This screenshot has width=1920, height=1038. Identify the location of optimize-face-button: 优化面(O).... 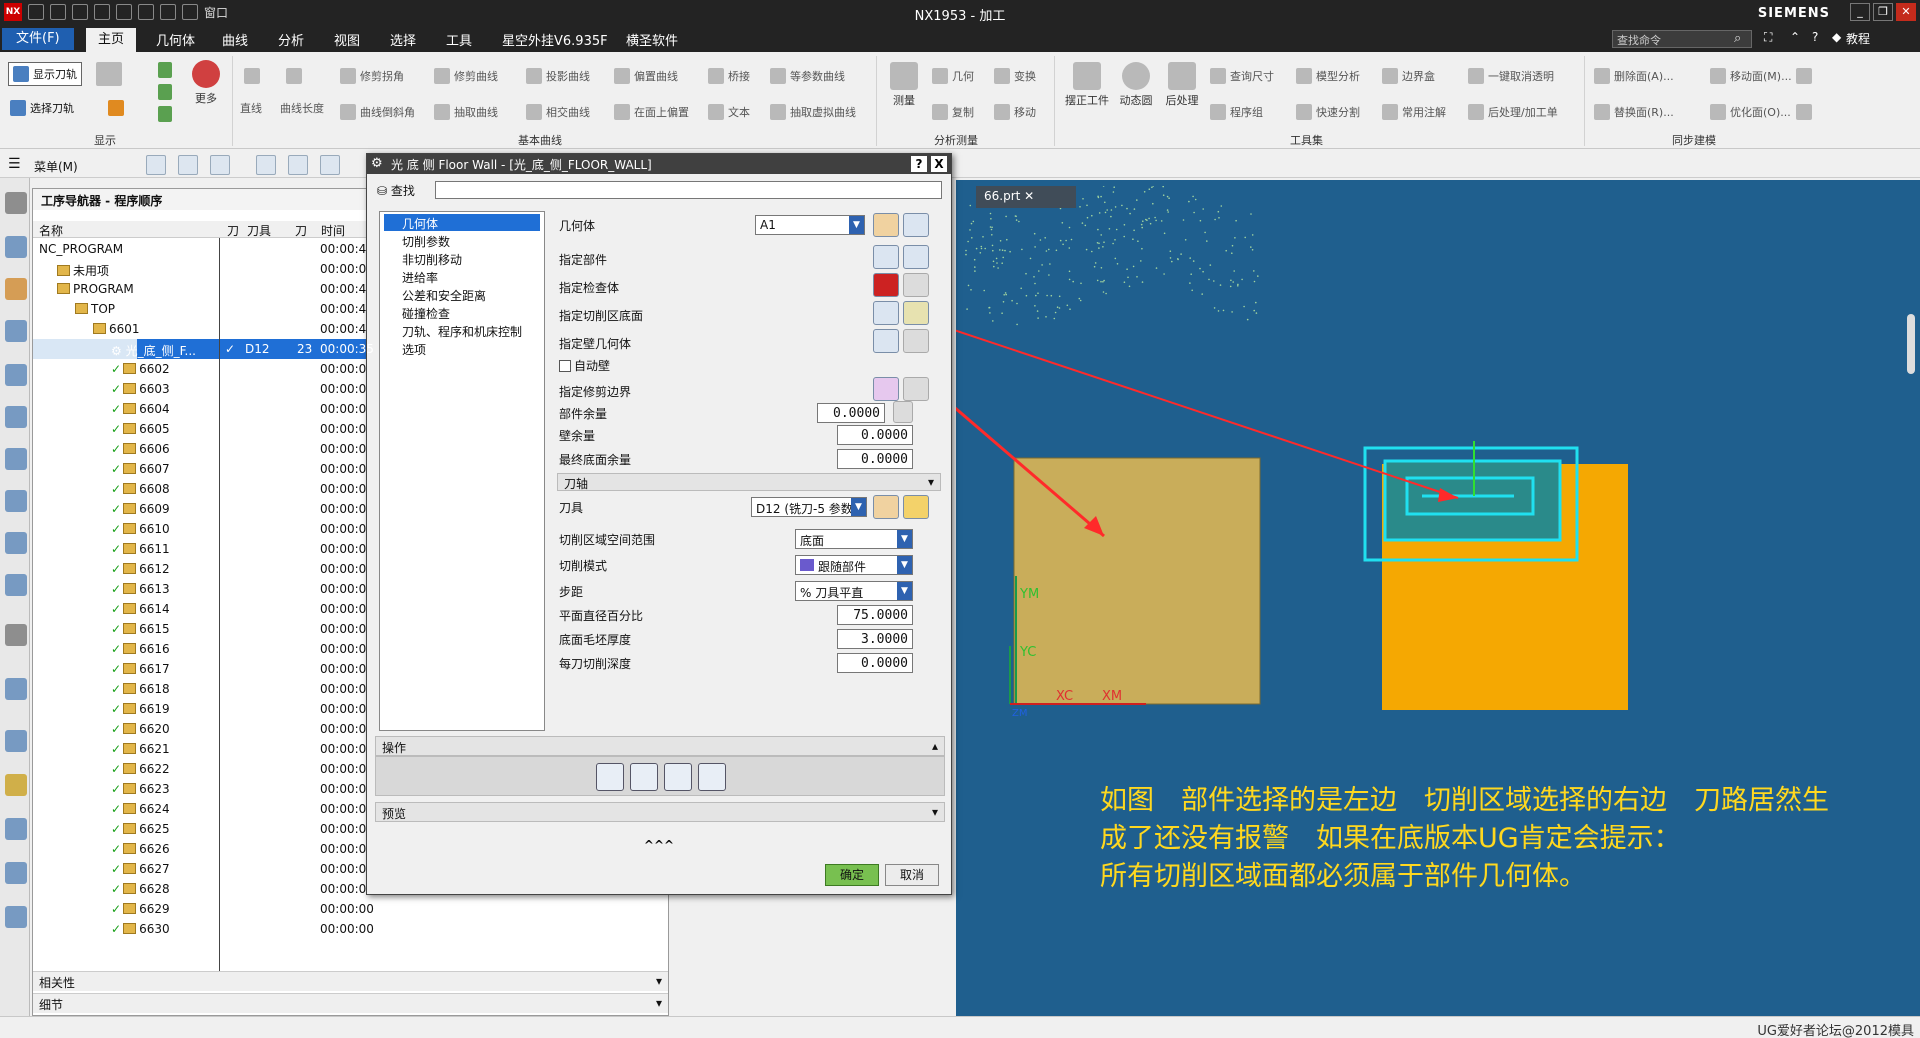
(1750, 112).